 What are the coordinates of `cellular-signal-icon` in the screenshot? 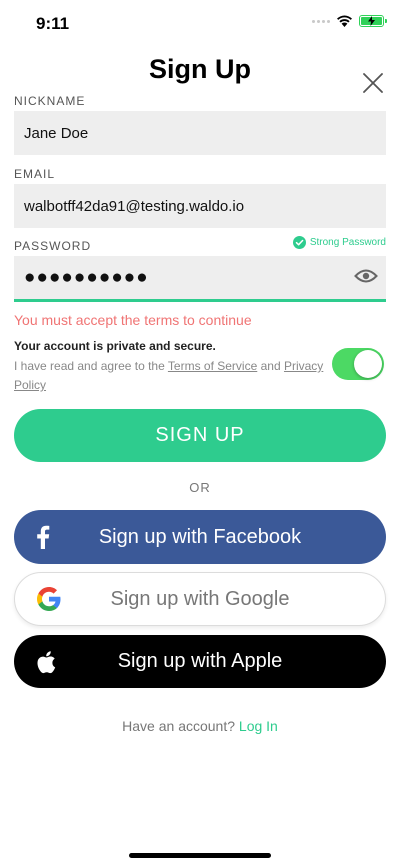 It's located at (321, 21).